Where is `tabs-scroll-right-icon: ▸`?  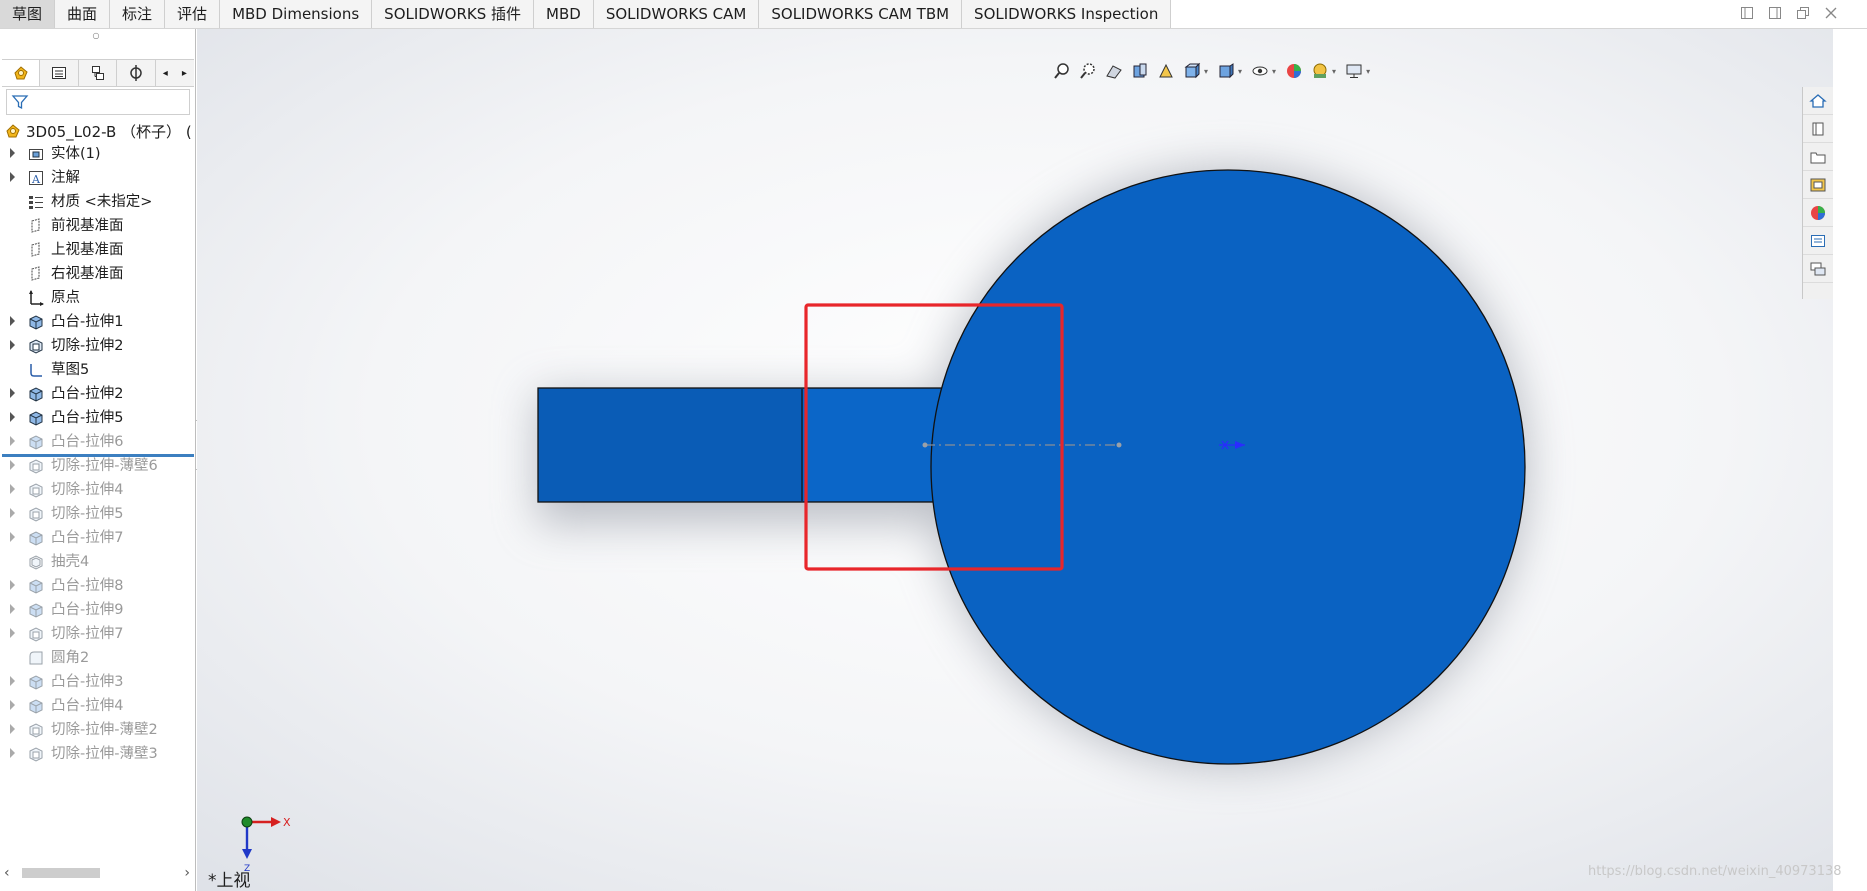
tabs-scroll-right-icon: ▸ is located at coordinates (184, 73).